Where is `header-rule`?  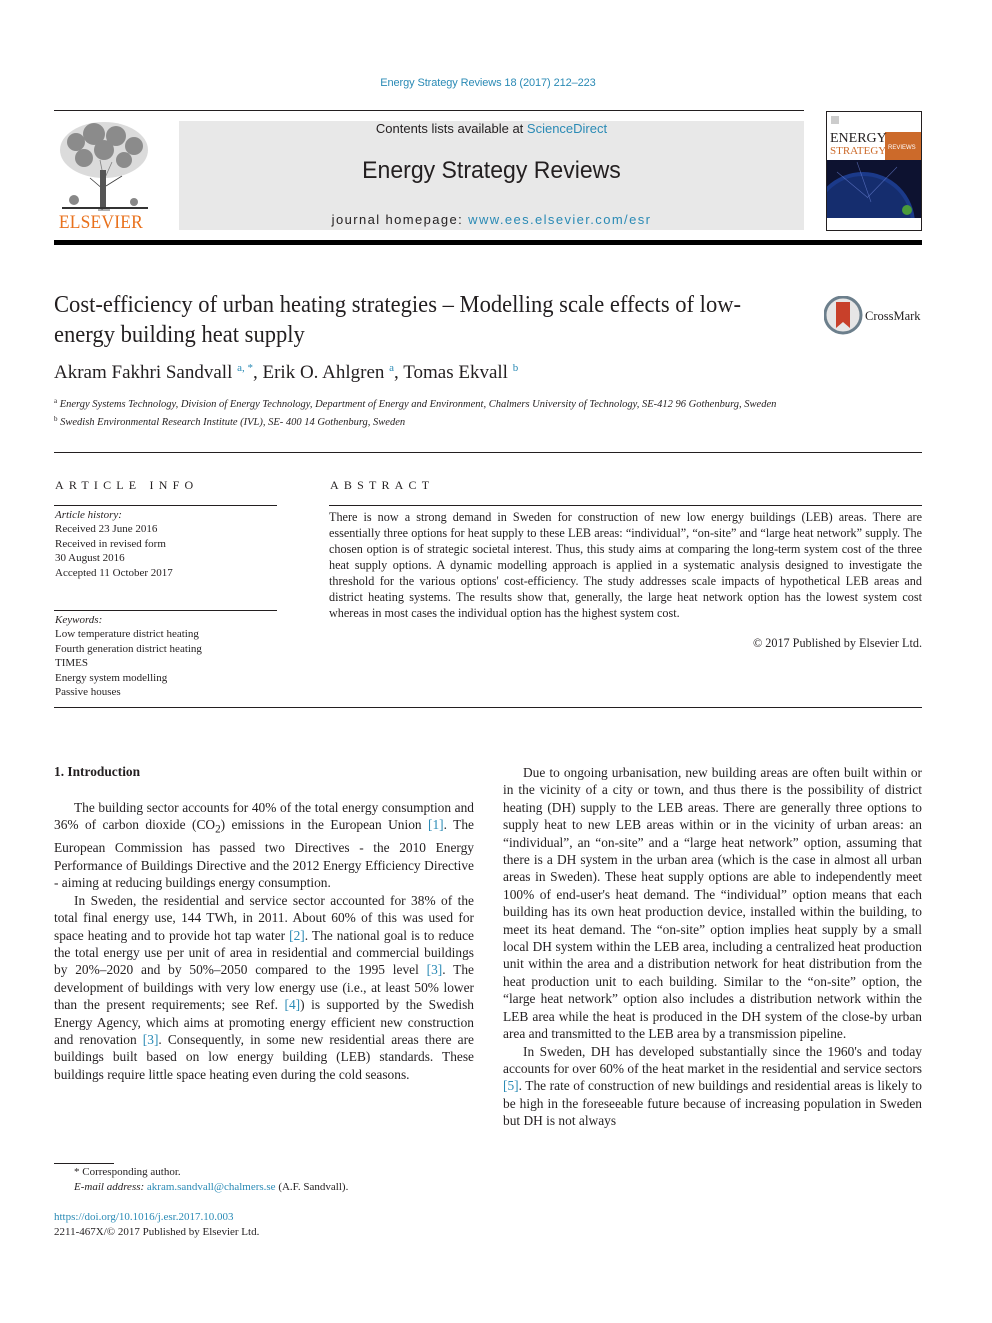
header-rule is located at coordinates (429, 110).